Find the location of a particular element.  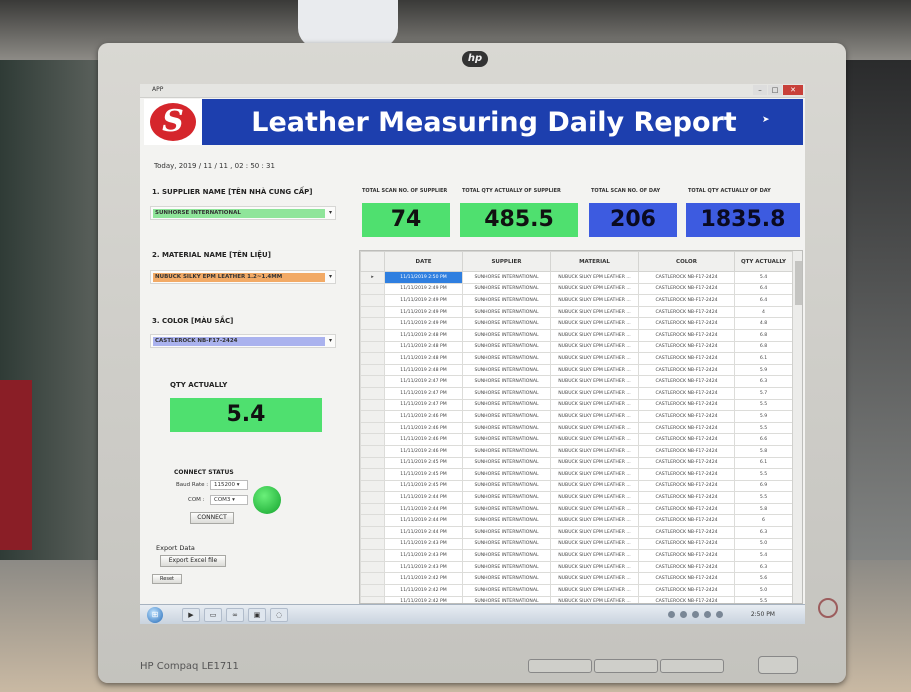

visual-studio-icon: ∞ is located at coordinates (235, 615).